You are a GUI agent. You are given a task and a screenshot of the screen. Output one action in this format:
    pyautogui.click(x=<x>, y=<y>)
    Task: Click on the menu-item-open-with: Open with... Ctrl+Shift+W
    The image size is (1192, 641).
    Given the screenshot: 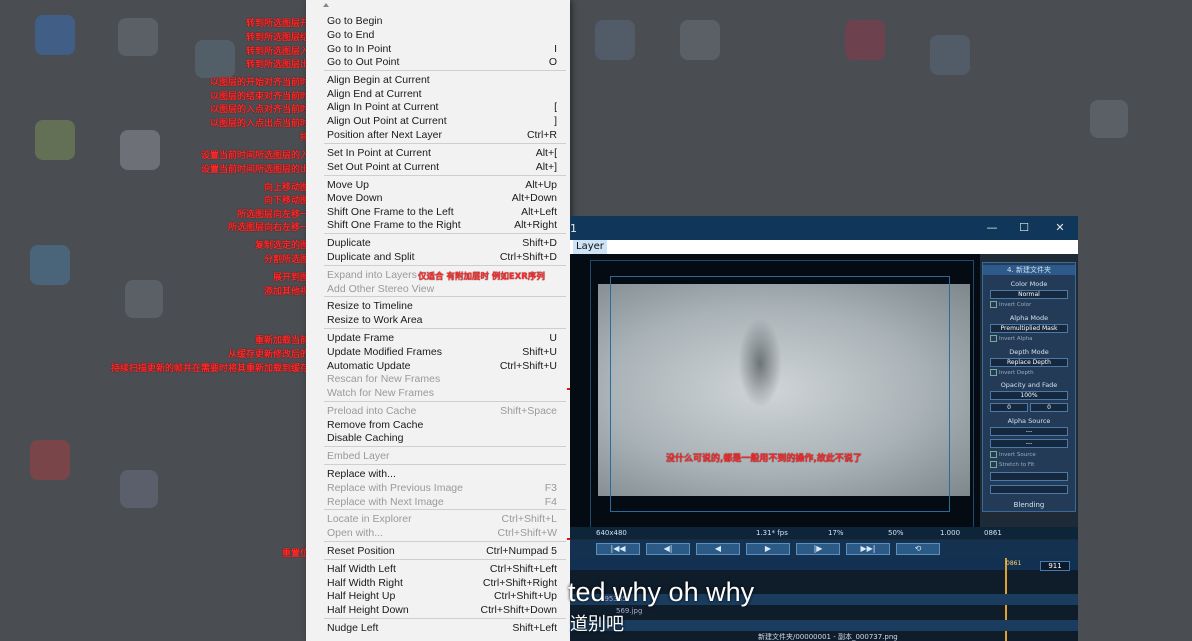 What is the action you would take?
    pyautogui.click(x=438, y=534)
    